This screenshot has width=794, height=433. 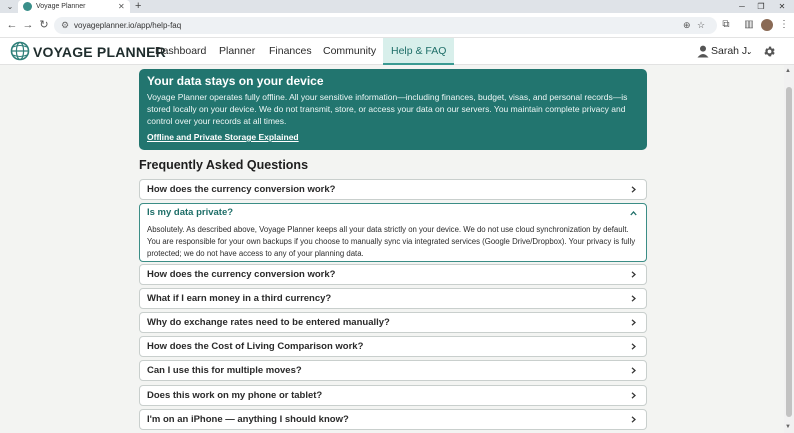 What do you see at coordinates (726, 25) in the screenshot?
I see `extensions-icon: ⧉` at bounding box center [726, 25].